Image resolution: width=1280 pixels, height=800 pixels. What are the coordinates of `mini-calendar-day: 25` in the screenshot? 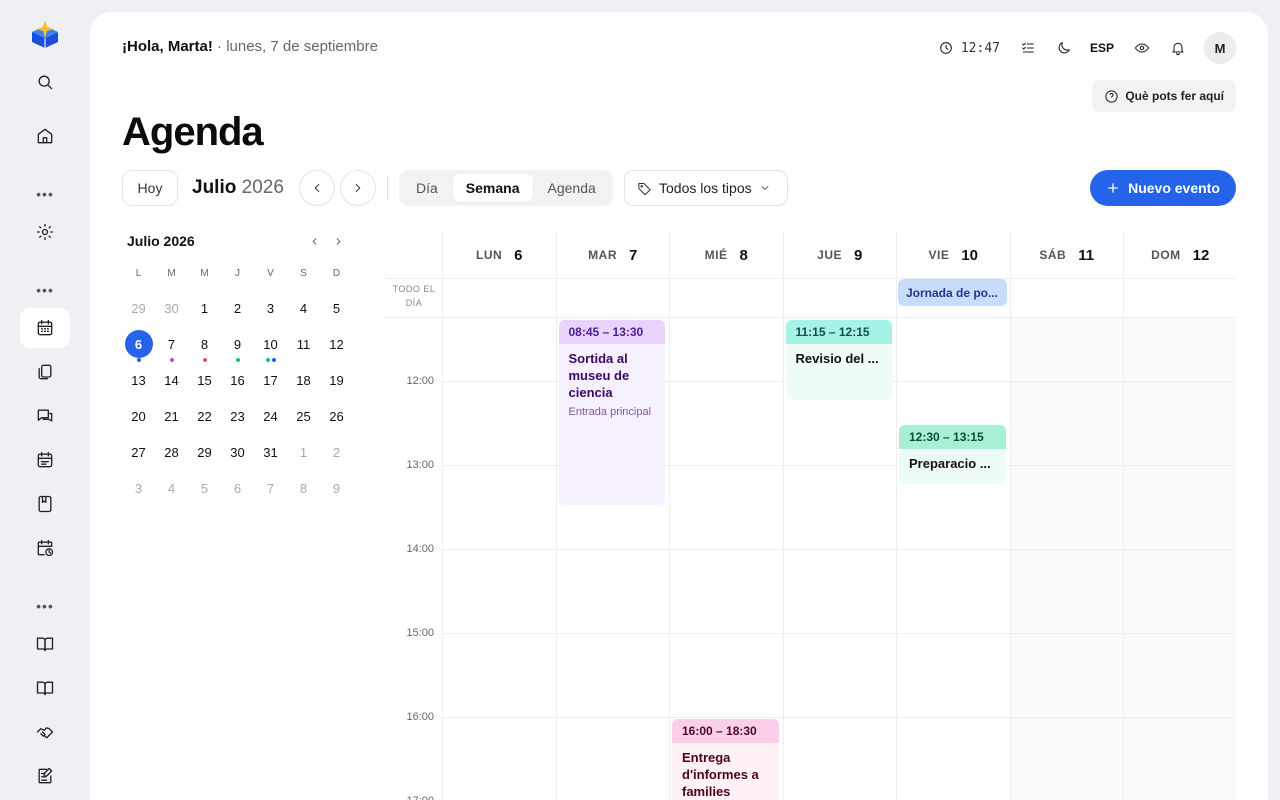 It's located at (303, 416).